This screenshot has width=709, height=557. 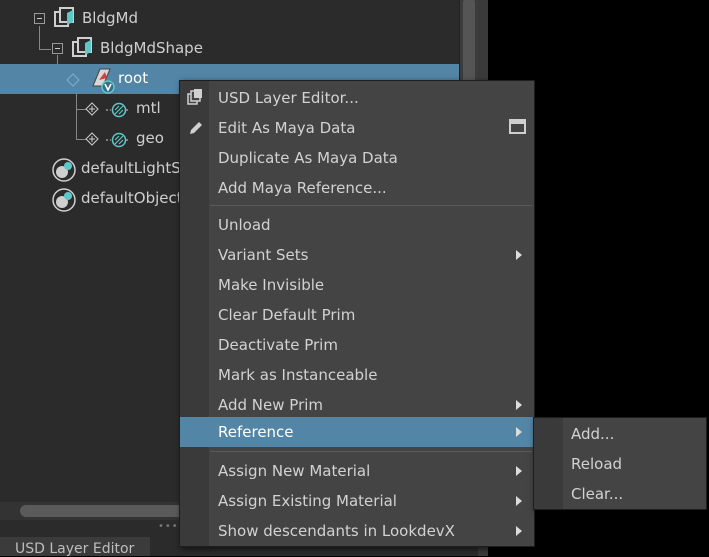 I want to click on menu-item-variant-sets: Variant Sets, so click(x=357, y=255).